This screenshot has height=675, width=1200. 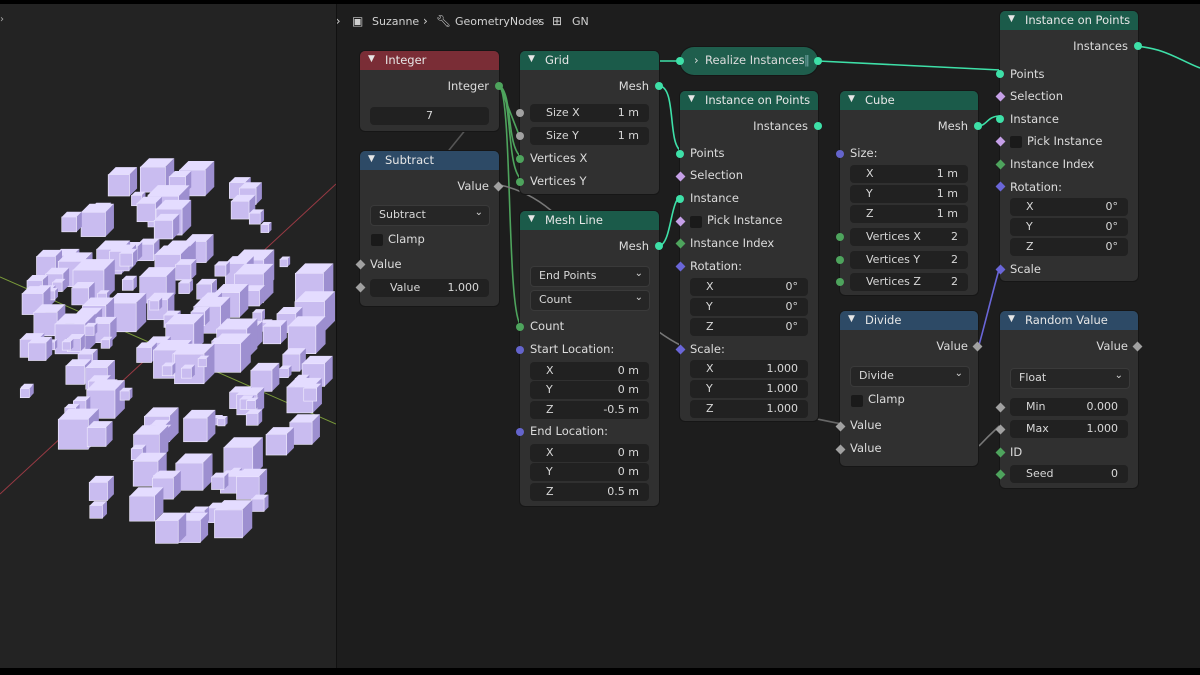 I want to click on start-x-field: X0 m, so click(x=589, y=371).